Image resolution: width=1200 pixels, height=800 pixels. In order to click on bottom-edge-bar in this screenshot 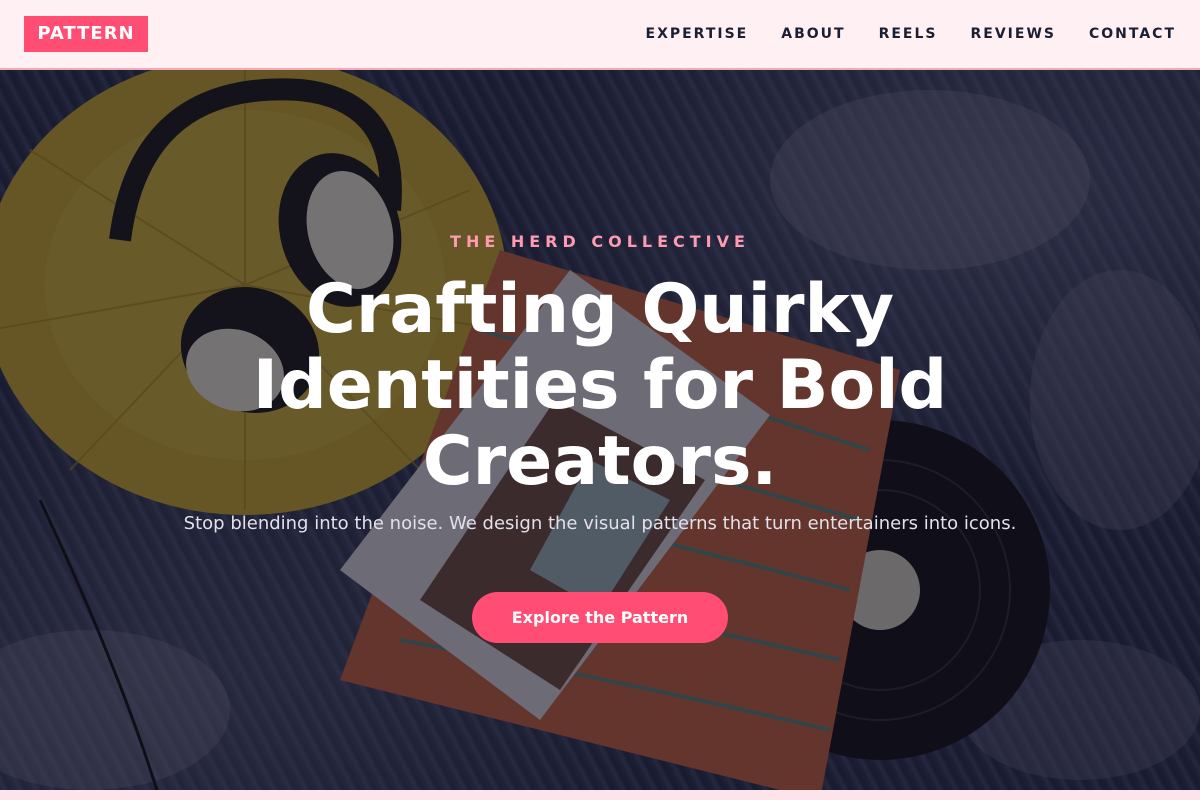, I will do `click(600, 795)`.